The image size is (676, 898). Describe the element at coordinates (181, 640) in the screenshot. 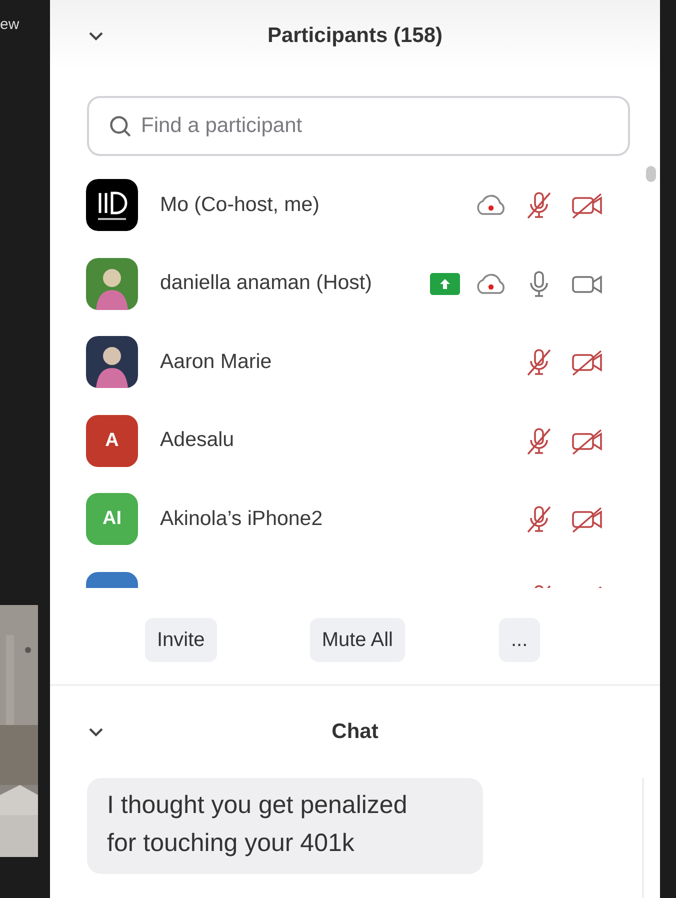

I see `action-button: Invite` at that location.